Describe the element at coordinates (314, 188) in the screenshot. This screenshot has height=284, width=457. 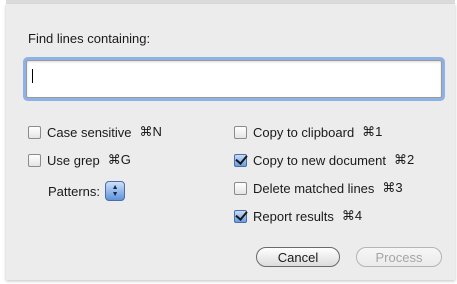
I see `delete-matched-lines-label: Delete matched lines` at that location.